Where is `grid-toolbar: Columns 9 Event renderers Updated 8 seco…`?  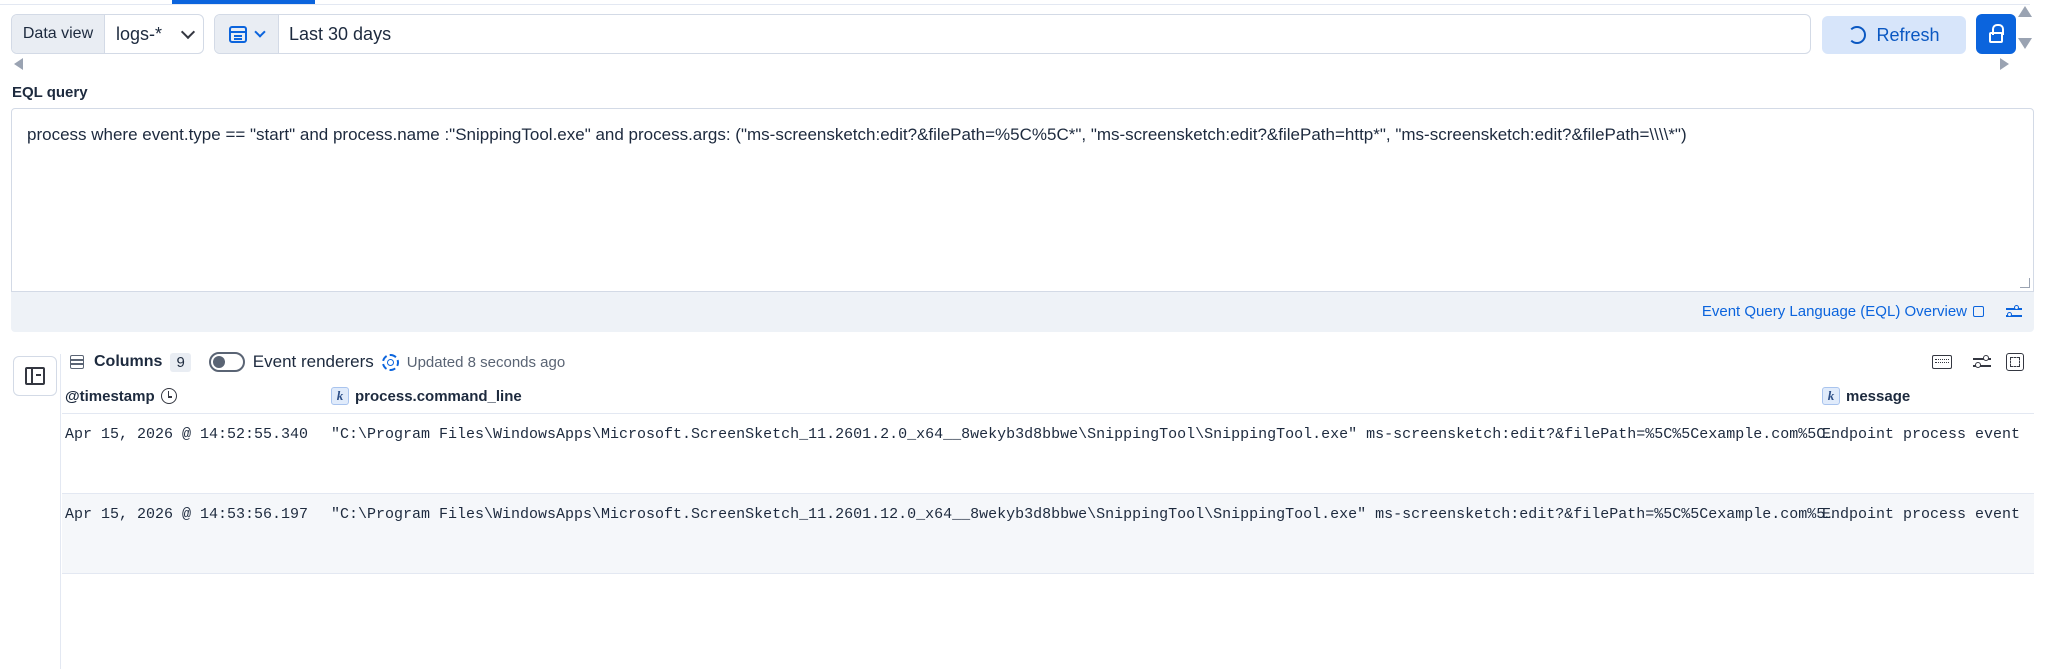
grid-toolbar: Columns 9 Event renderers Updated 8 seco… is located at coordinates (317, 362).